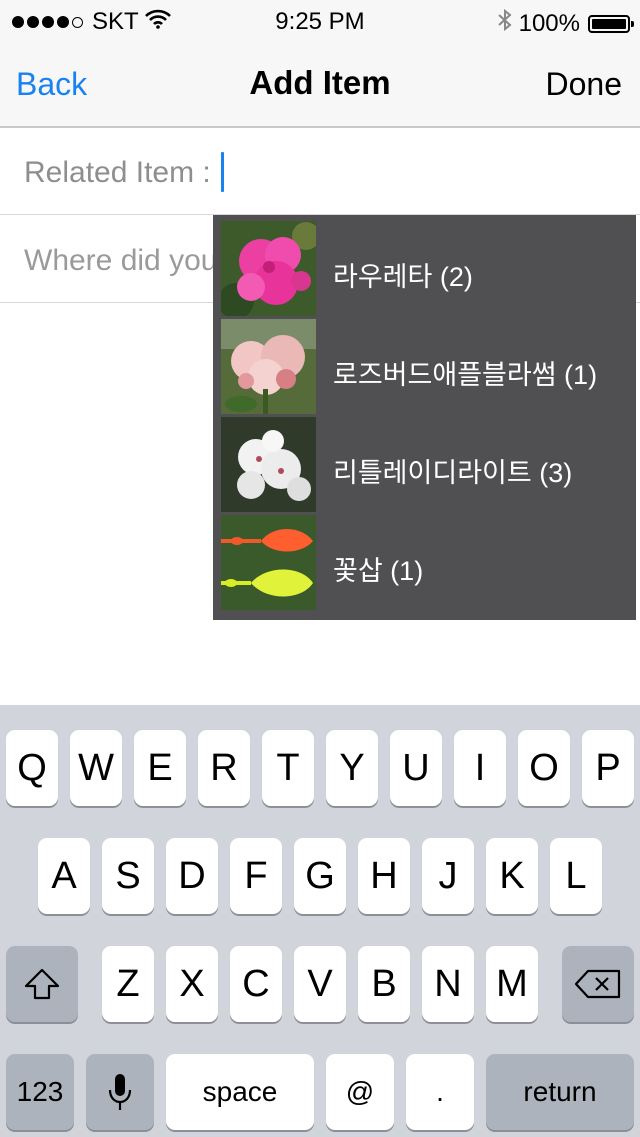 Image resolution: width=640 pixels, height=1137 pixels. I want to click on suggestion-item: 리틀레이디라이트 (3), so click(424, 466).